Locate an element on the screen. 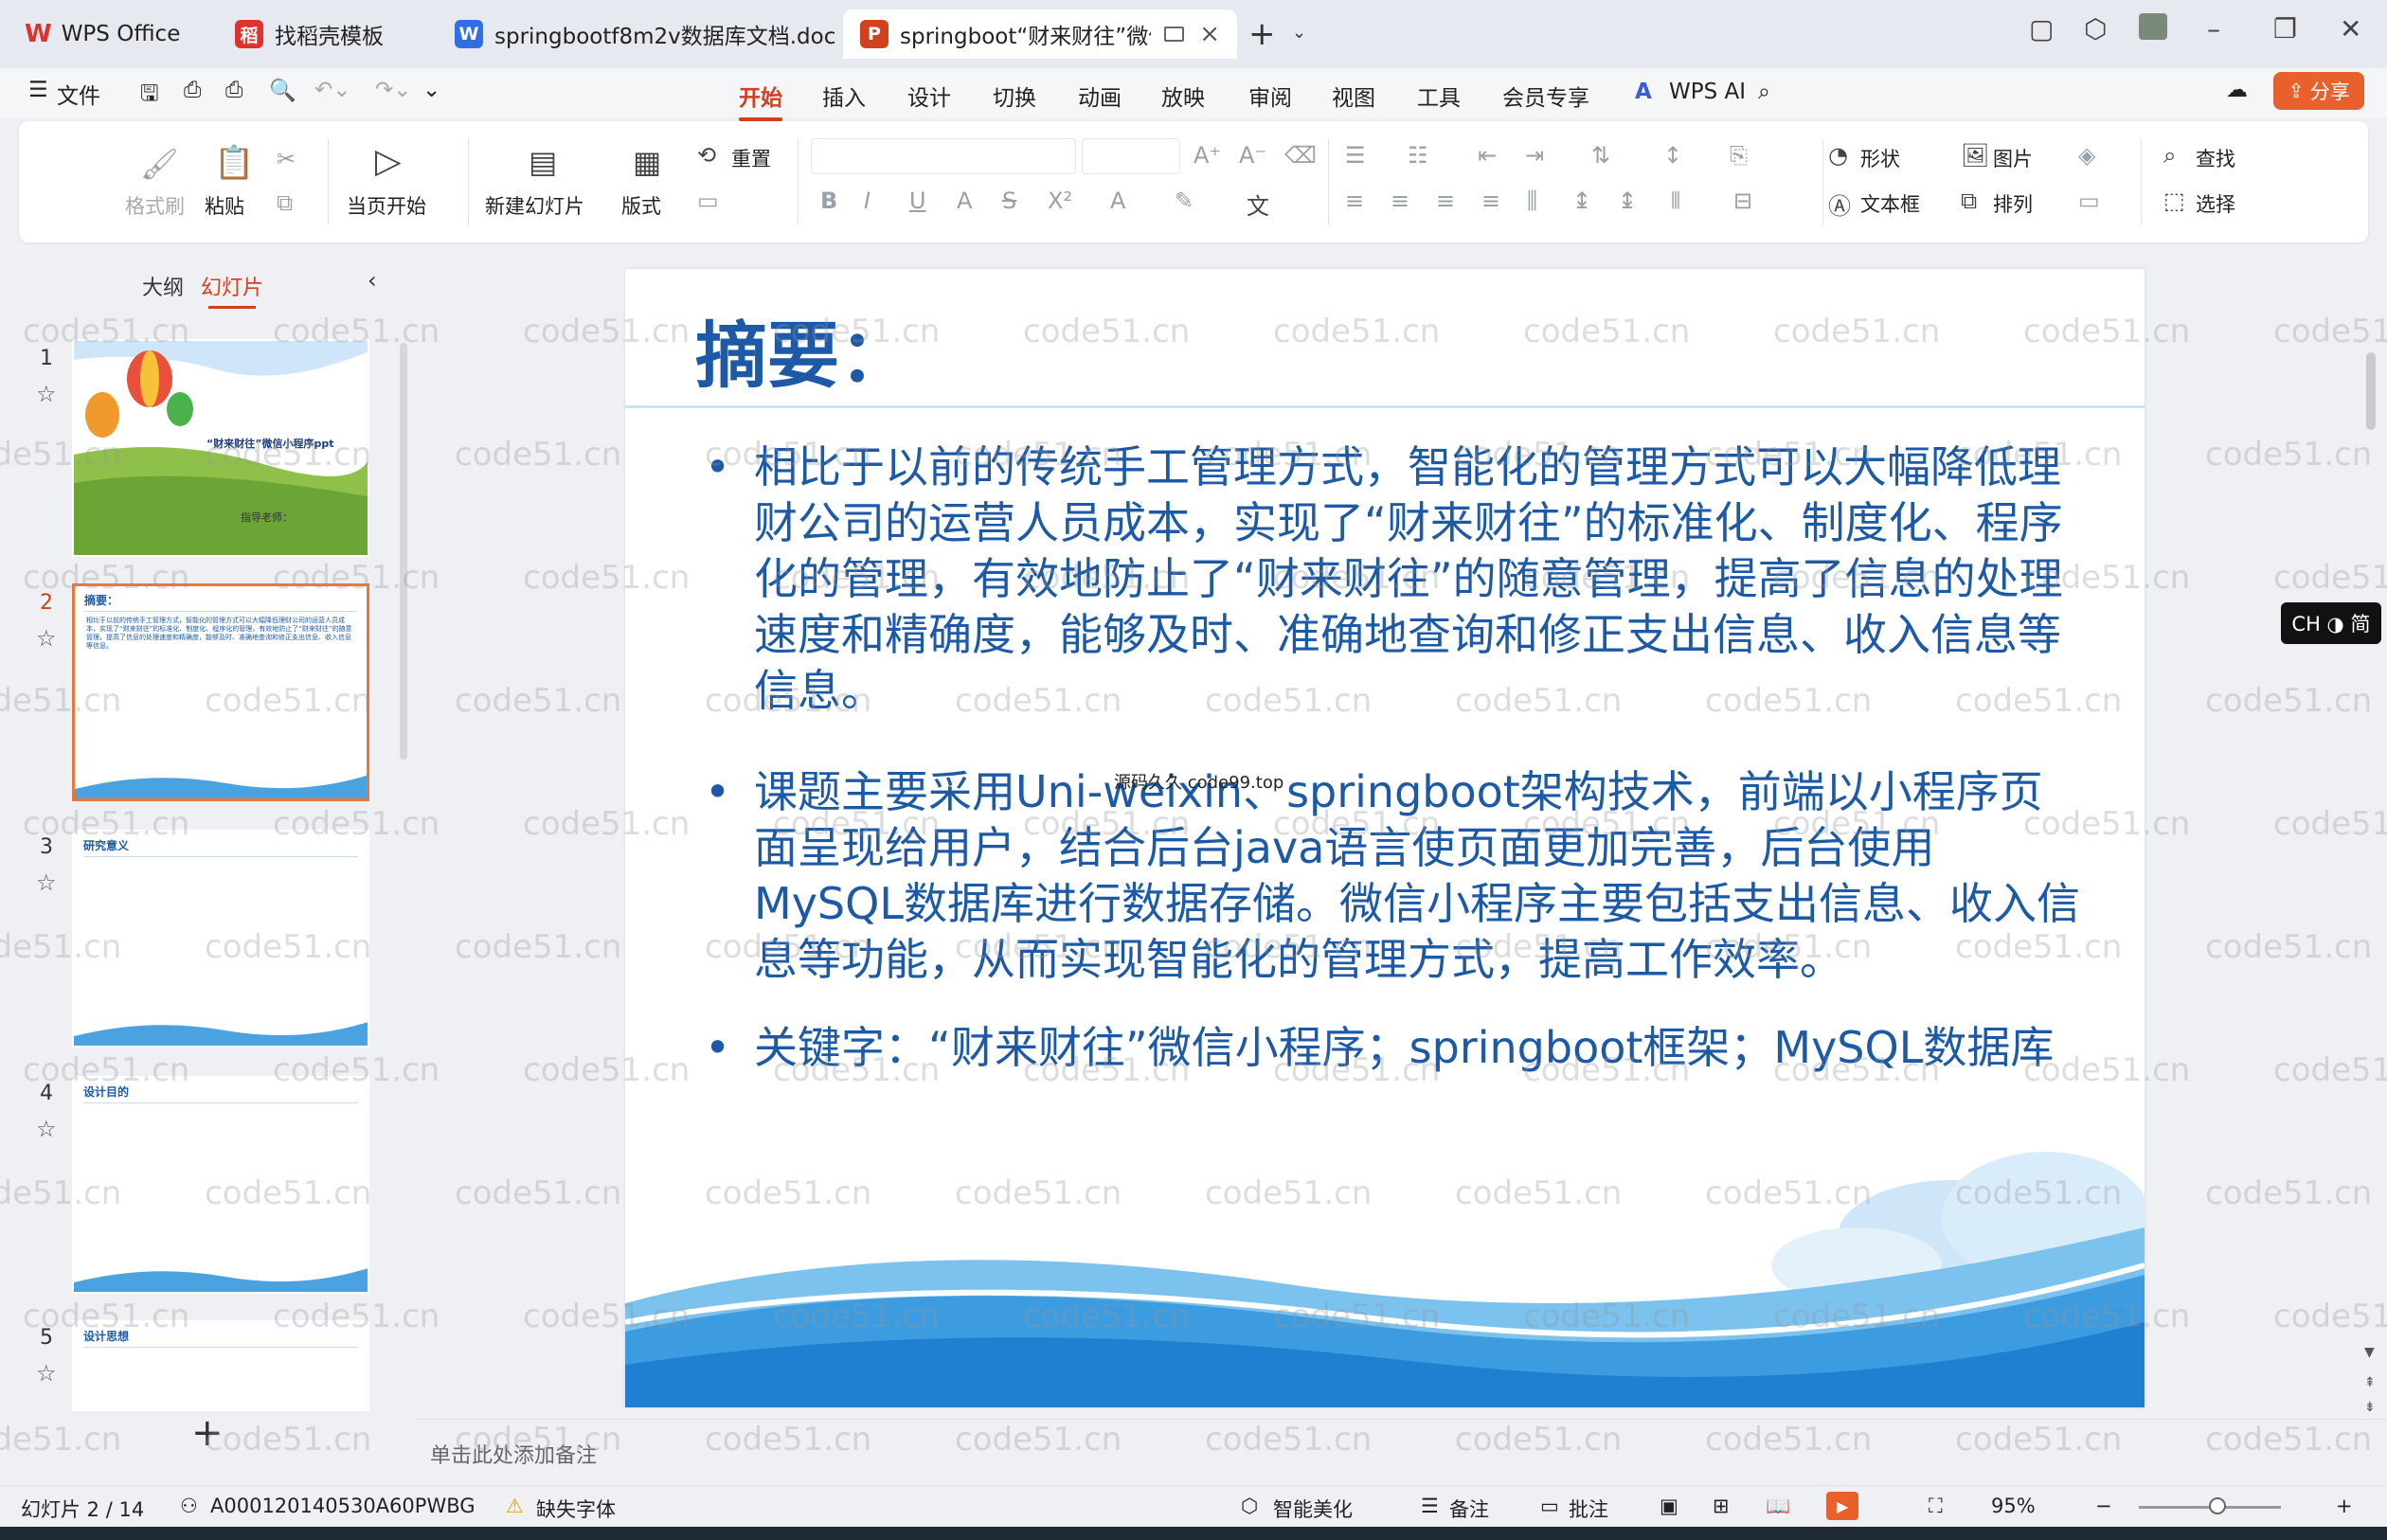 This screenshot has width=2387, height=1540. export-icon: ⎙ is located at coordinates (192, 90).